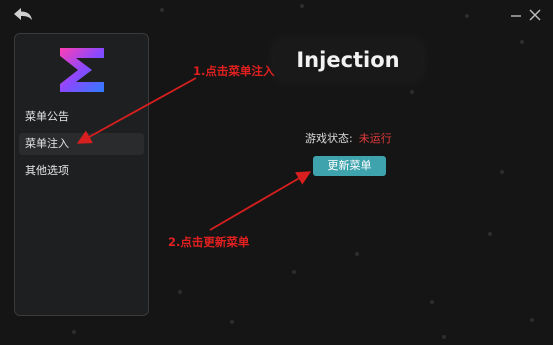  Describe the element at coordinates (82, 70) in the screenshot. I see `brand-logo-icon` at that location.